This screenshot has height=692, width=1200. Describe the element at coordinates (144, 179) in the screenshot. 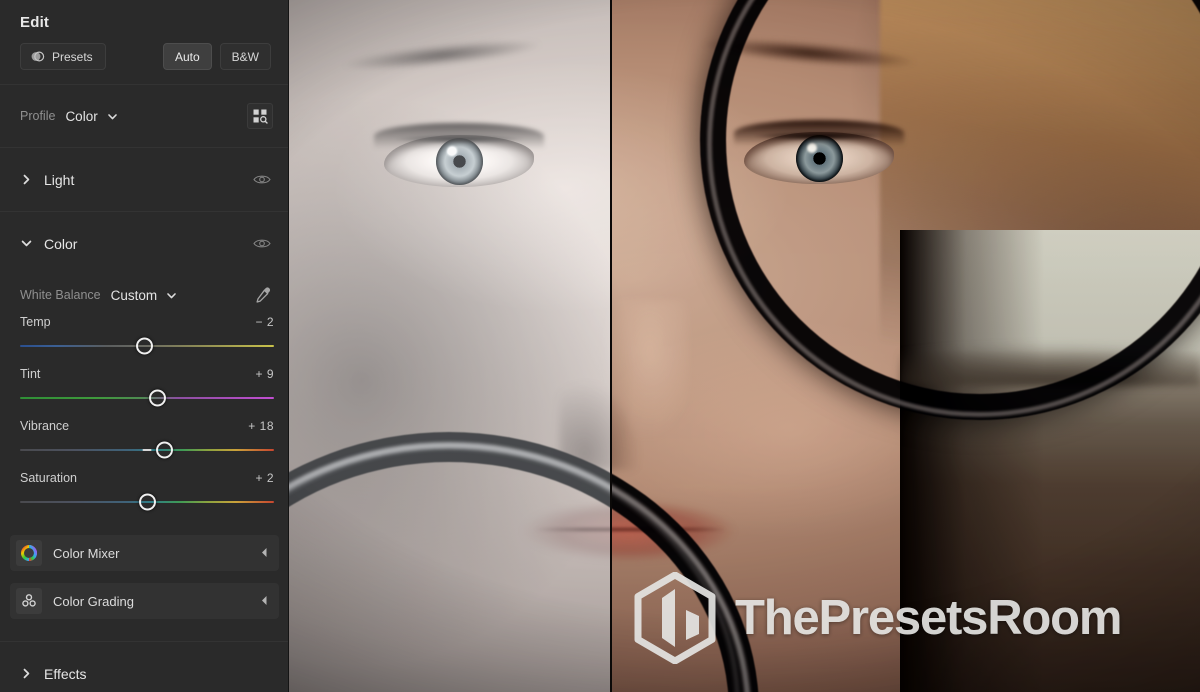

I see `sidebar-item-light: Light` at that location.